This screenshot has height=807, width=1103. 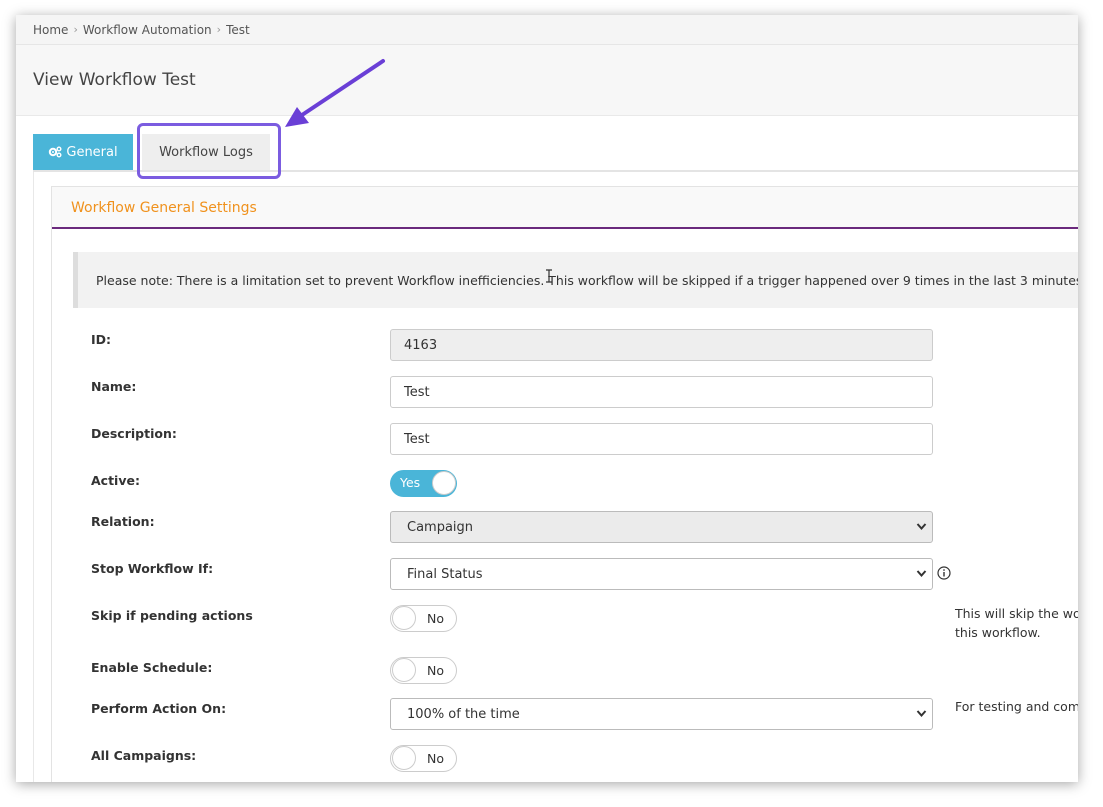 What do you see at coordinates (423, 758) in the screenshot?
I see `all-campaigns-toggle: No` at bounding box center [423, 758].